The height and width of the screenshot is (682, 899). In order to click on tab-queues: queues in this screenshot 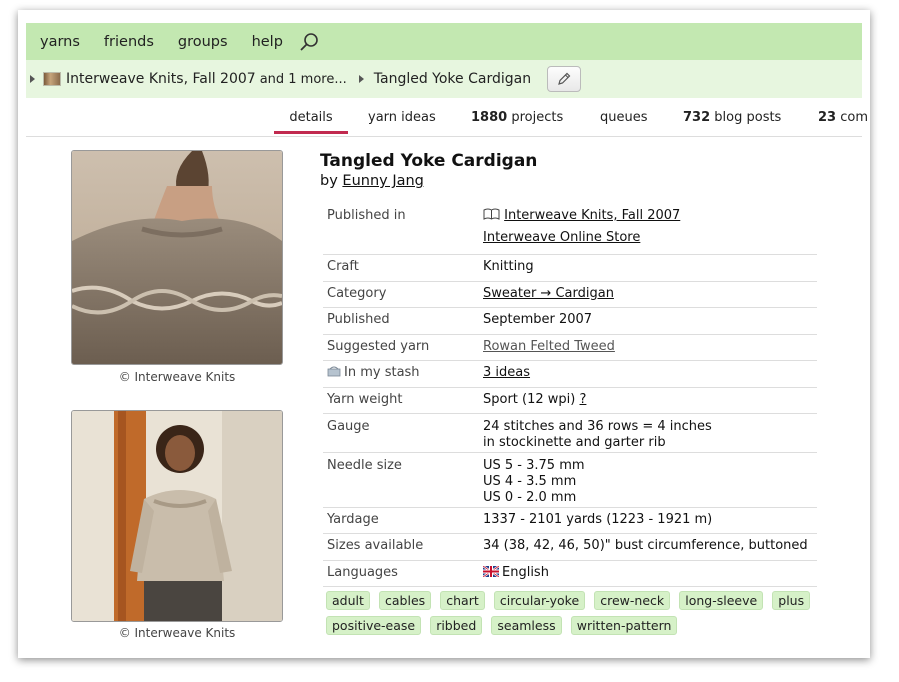, I will do `click(624, 117)`.